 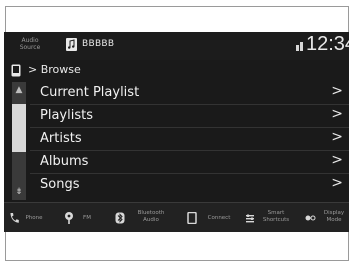 What do you see at coordinates (66, 115) in the screenshot?
I see `list-item-label: Playlists` at bounding box center [66, 115].